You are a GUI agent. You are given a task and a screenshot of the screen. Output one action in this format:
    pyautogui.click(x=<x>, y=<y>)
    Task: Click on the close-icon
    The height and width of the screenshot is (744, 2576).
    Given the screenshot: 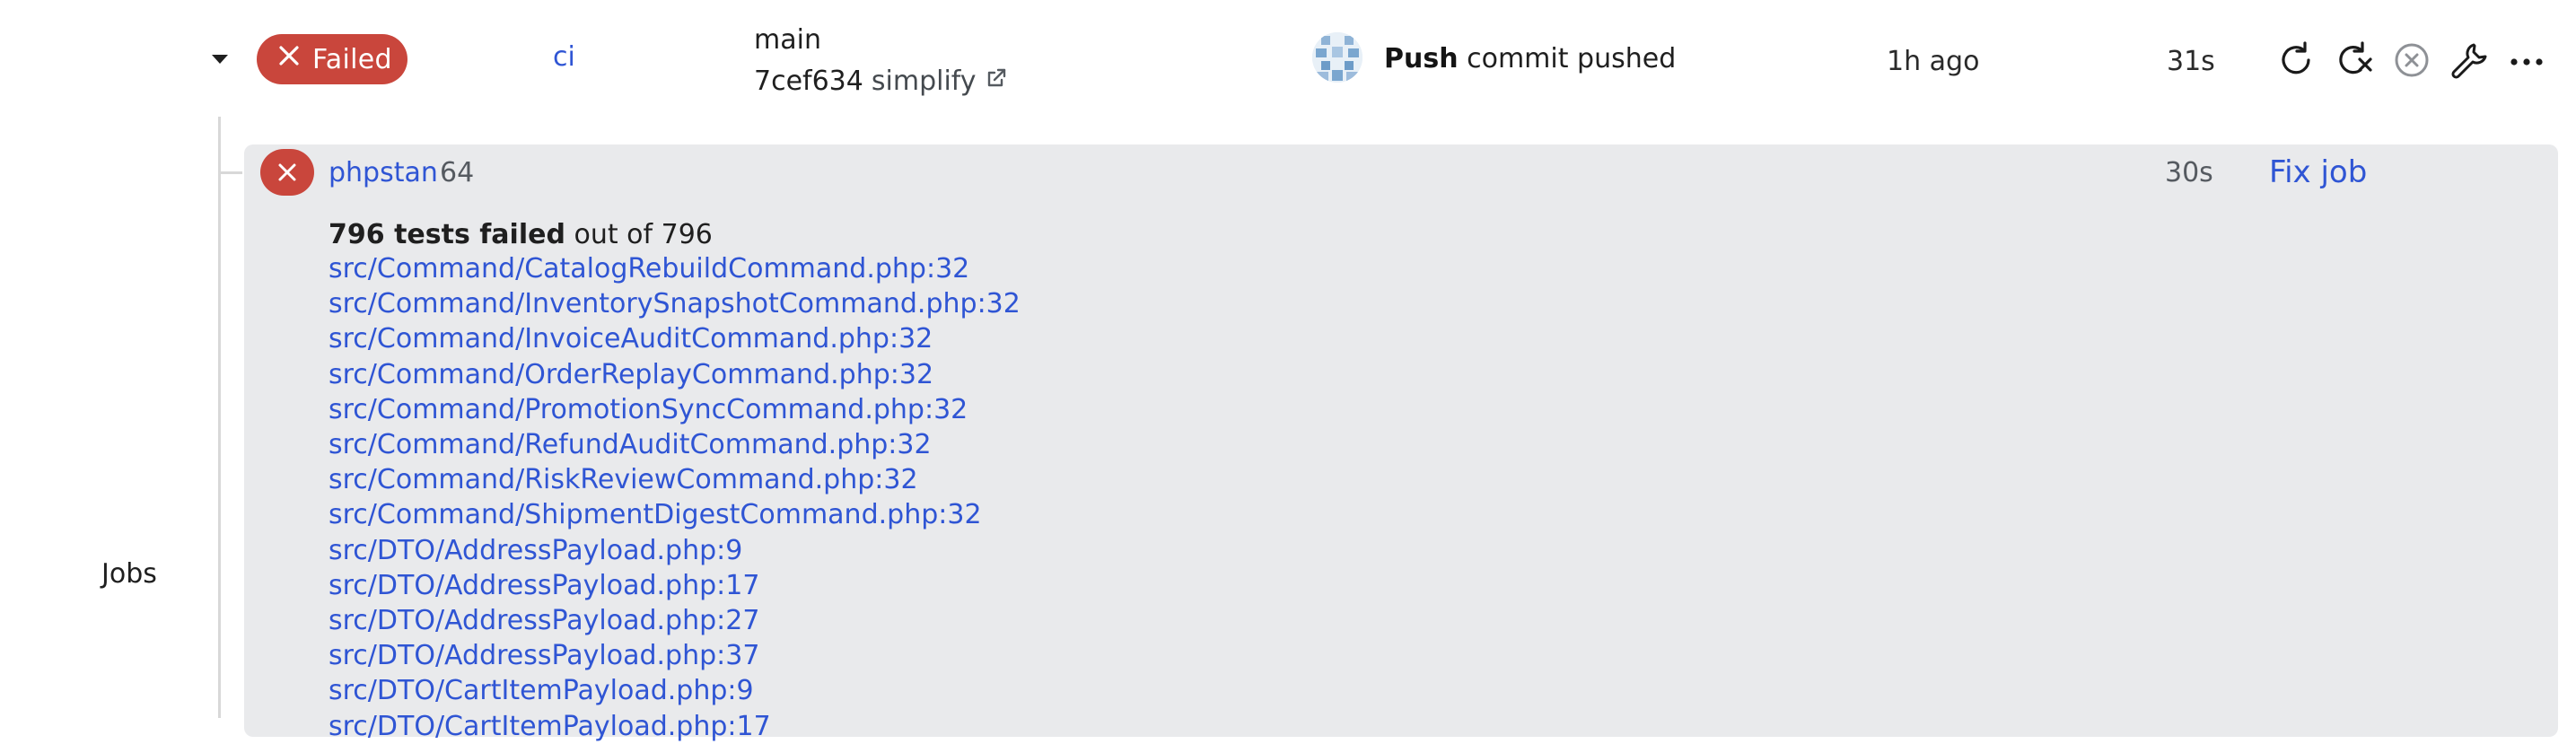 What is the action you would take?
    pyautogui.click(x=289, y=59)
    